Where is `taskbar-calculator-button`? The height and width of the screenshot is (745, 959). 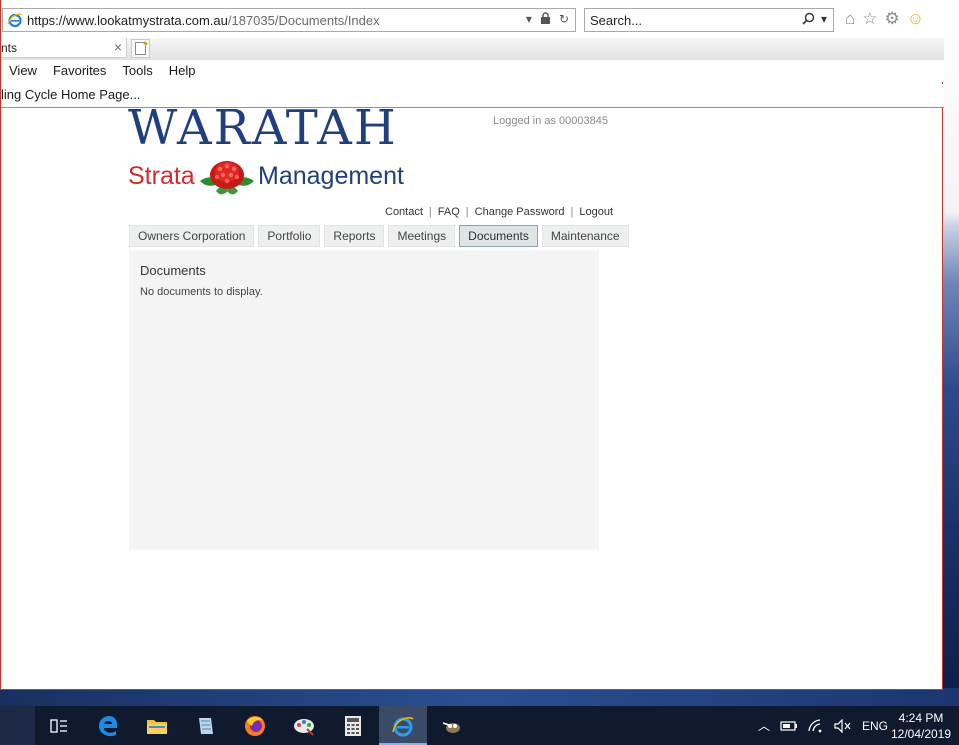 taskbar-calculator-button is located at coordinates (353, 725).